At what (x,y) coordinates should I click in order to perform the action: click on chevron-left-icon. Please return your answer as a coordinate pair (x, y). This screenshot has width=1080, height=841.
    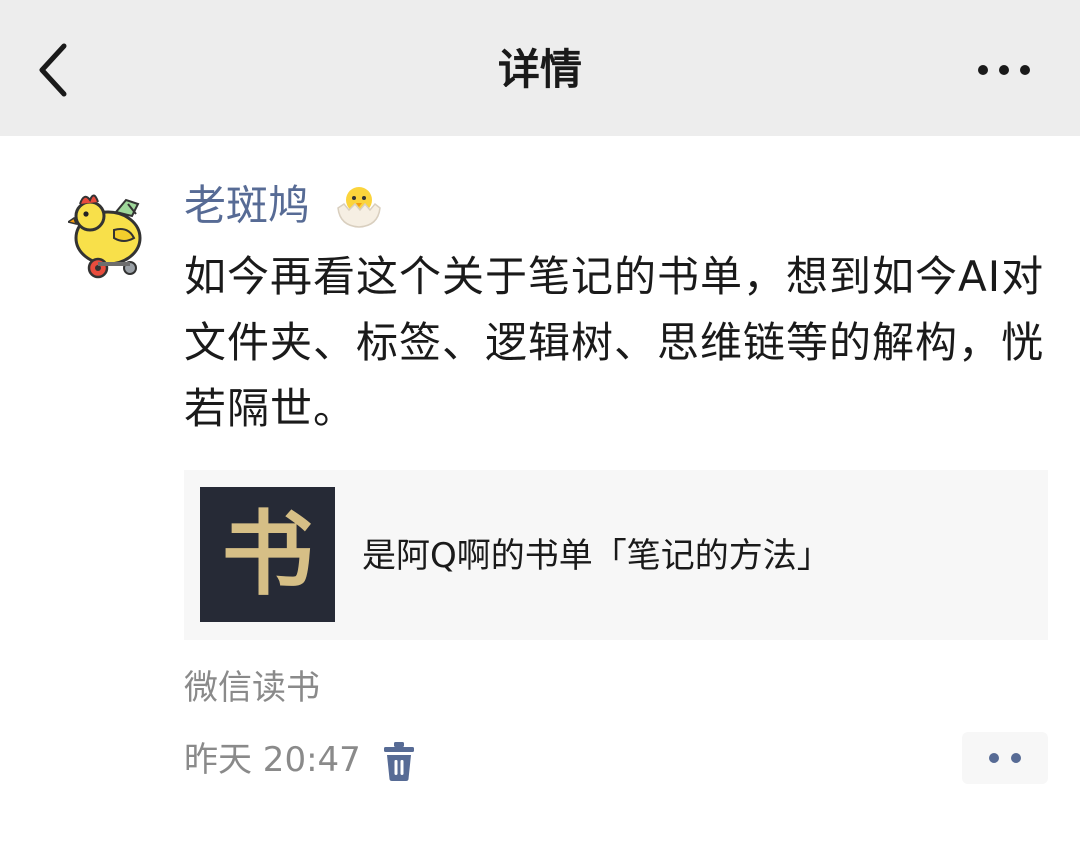
    Looking at the image, I should click on (53, 70).